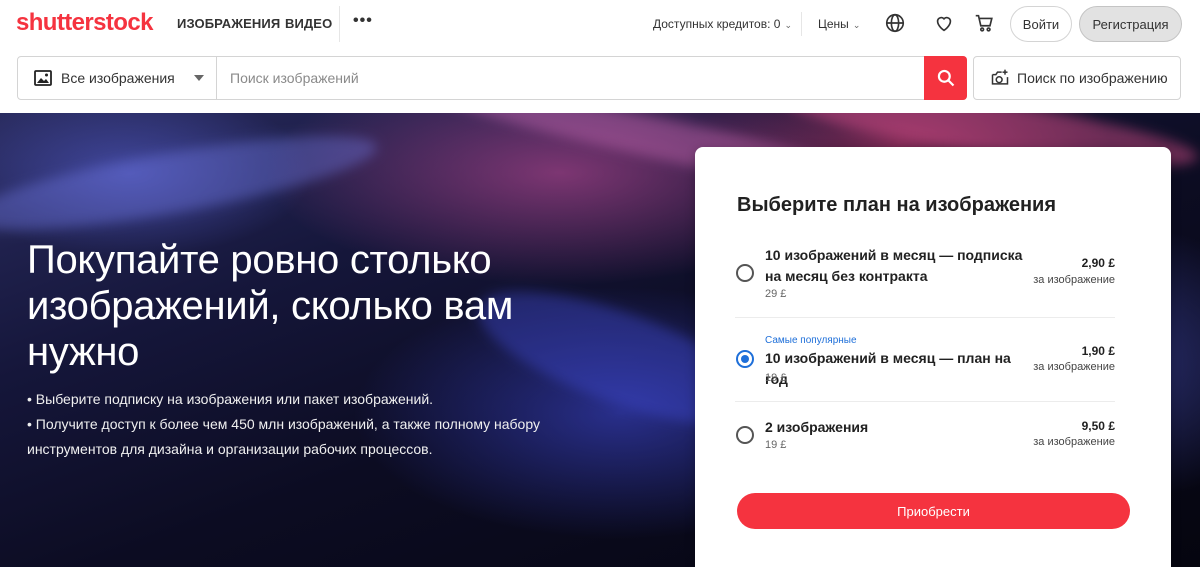 The image size is (1200, 567). Describe the element at coordinates (571, 78) in the screenshot. I see `search-input` at that location.